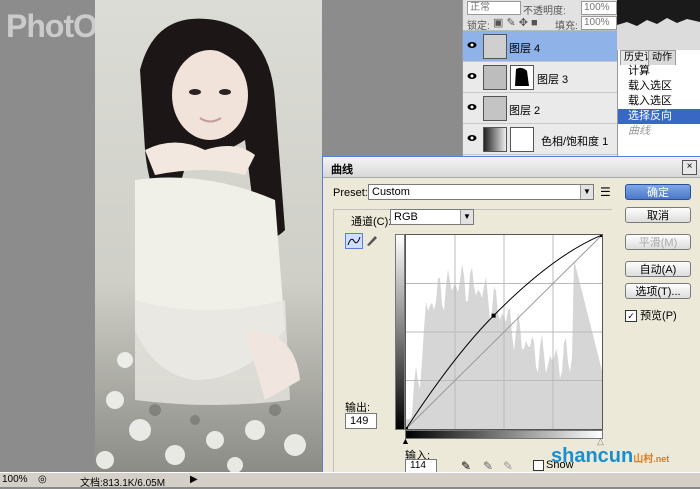 The height and width of the screenshot is (489, 700). Describe the element at coordinates (432, 217) in the screenshot. I see `channel-select: RGB ▼` at that location.